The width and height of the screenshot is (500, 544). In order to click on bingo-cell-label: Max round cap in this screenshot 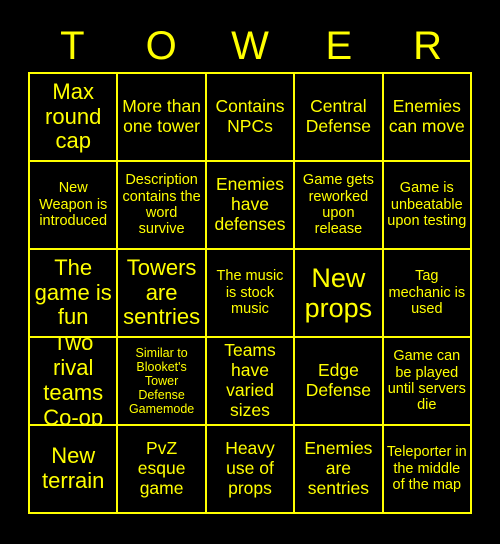, I will do `click(73, 116)`.